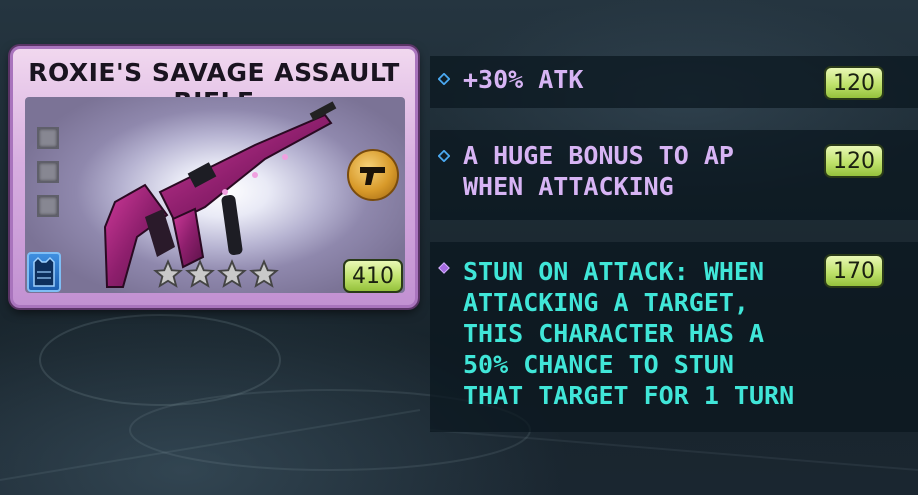  Describe the element at coordinates (854, 271) in the screenshot. I see `ability-value-badge: 170` at that location.